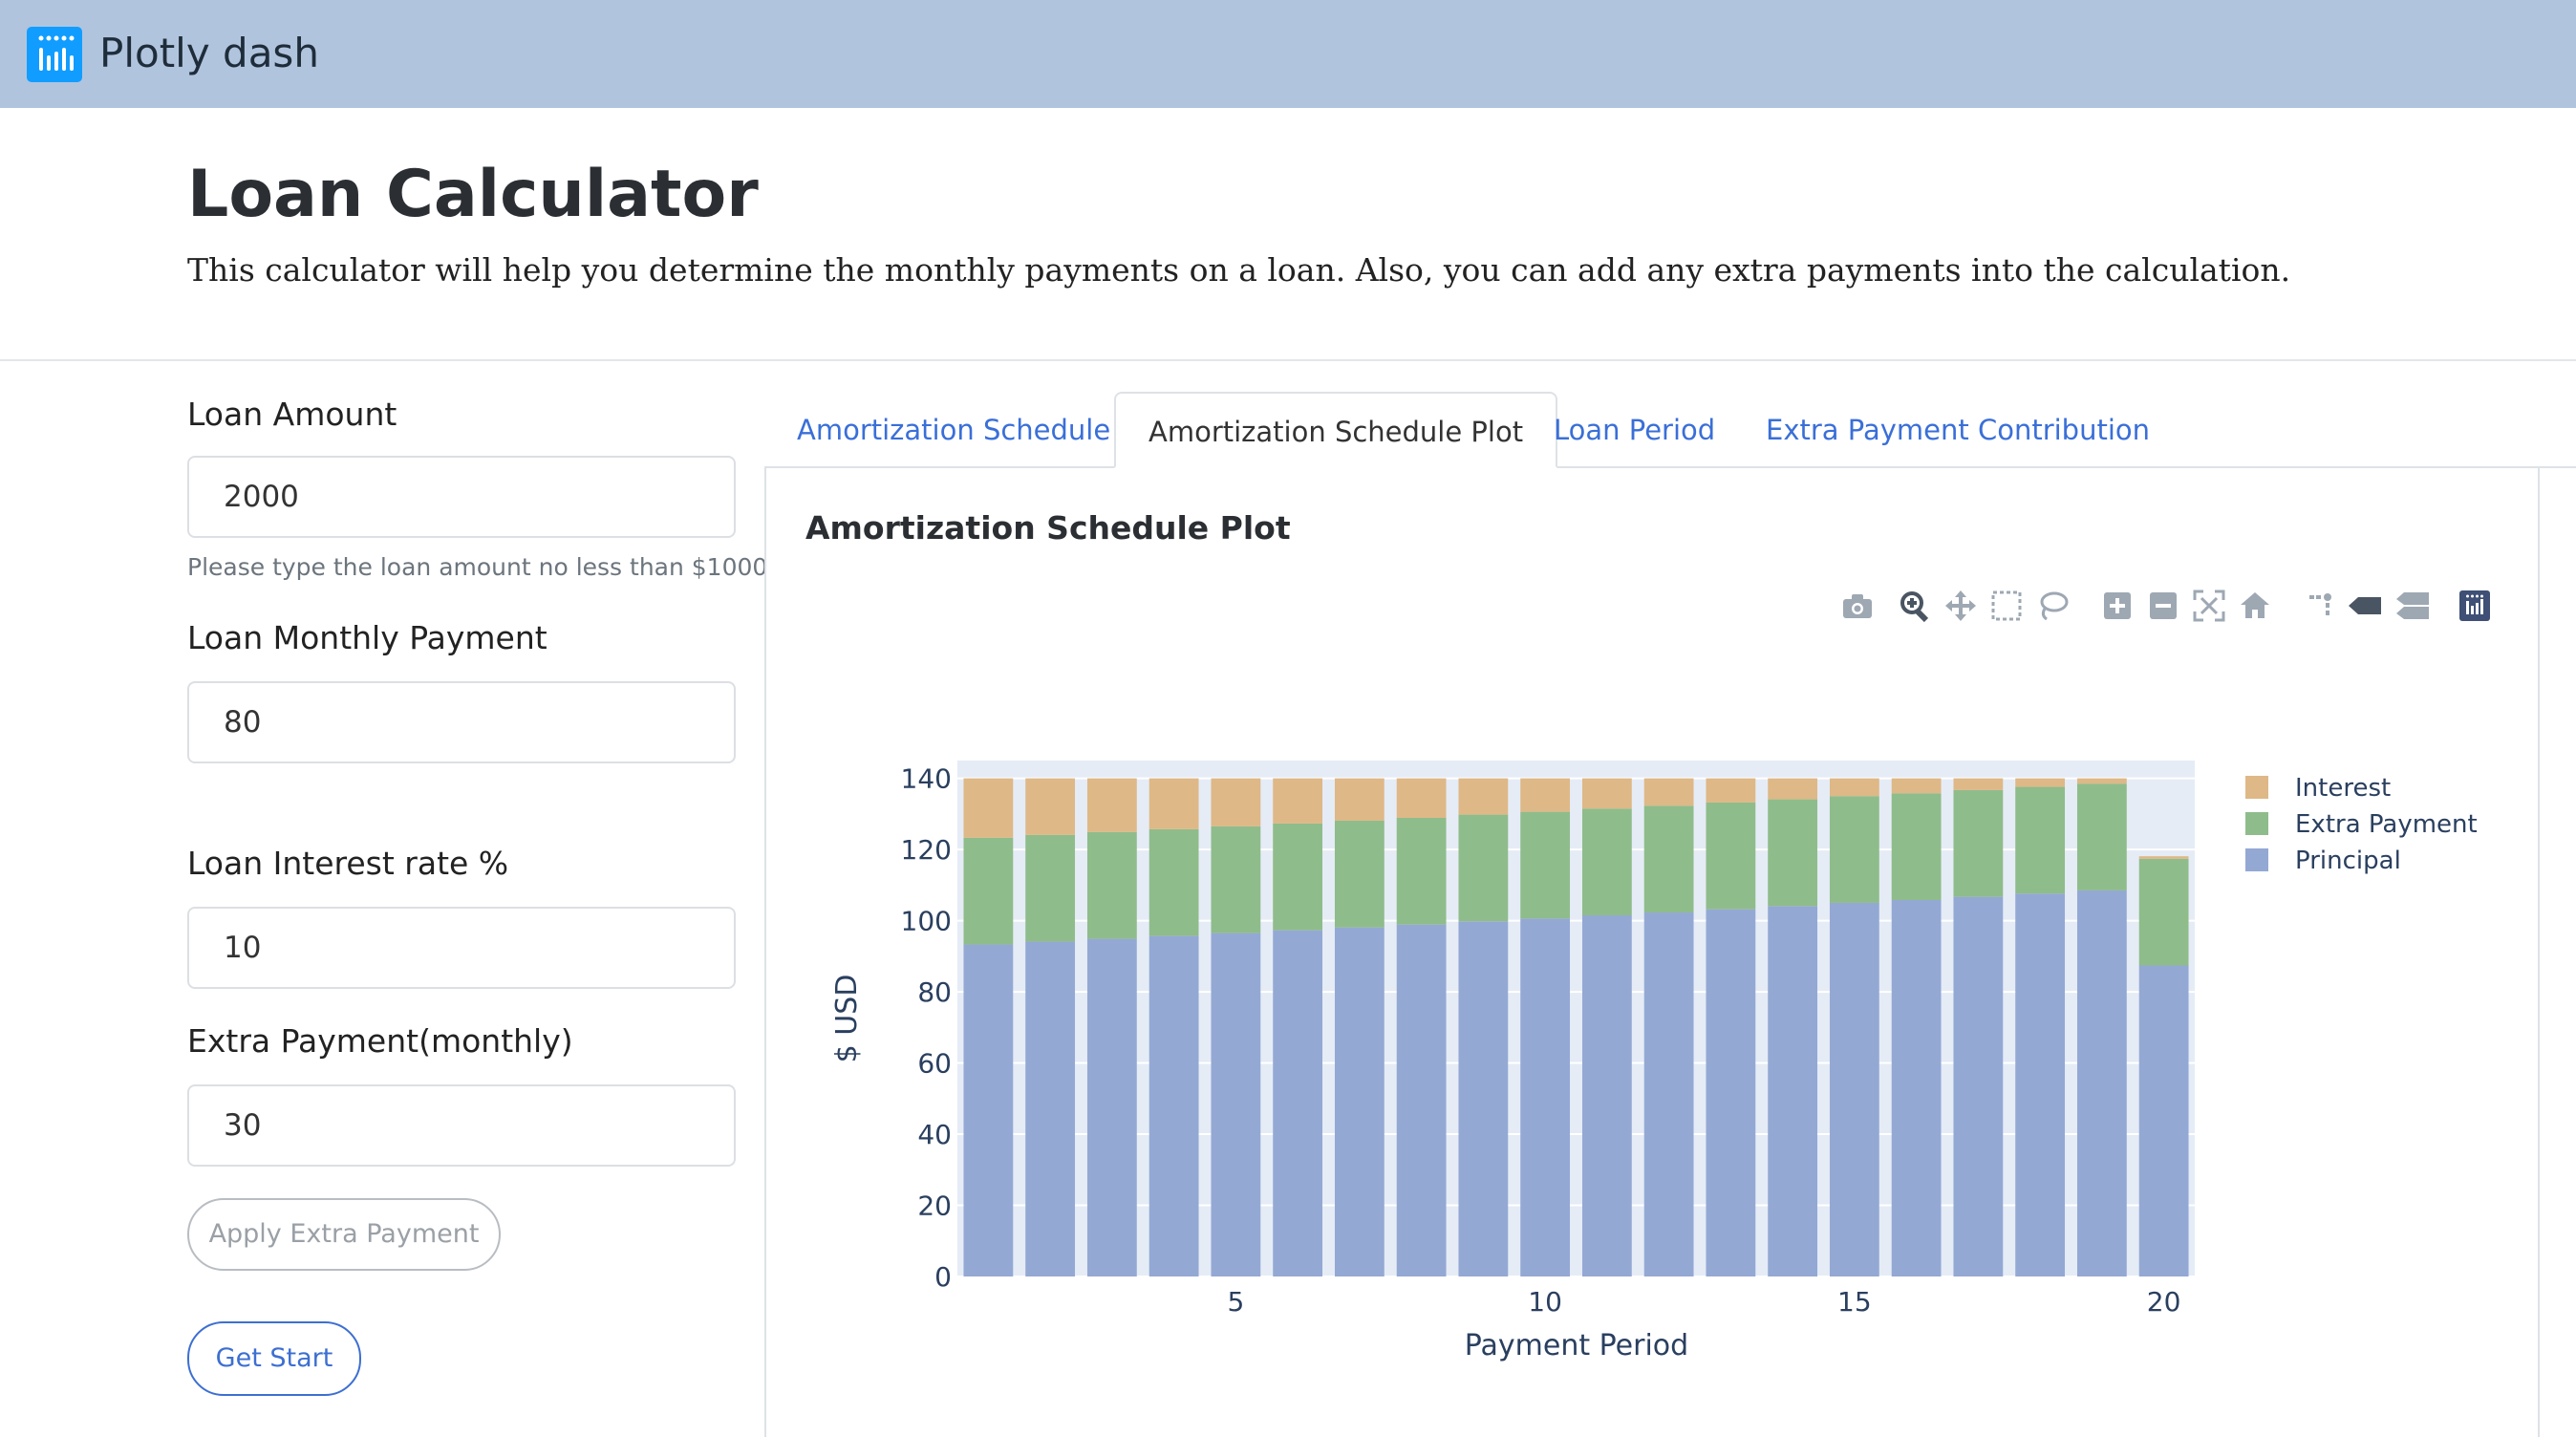  What do you see at coordinates (348, 863) in the screenshot?
I see `interest-rate-label: Loan Interest rate %` at bounding box center [348, 863].